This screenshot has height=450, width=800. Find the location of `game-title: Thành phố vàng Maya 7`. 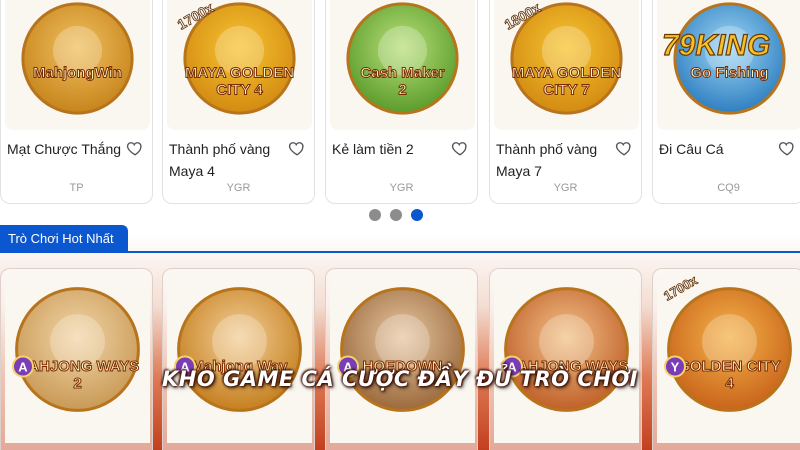

game-title: Thành phố vàng Maya 7 is located at coordinates (547, 160).